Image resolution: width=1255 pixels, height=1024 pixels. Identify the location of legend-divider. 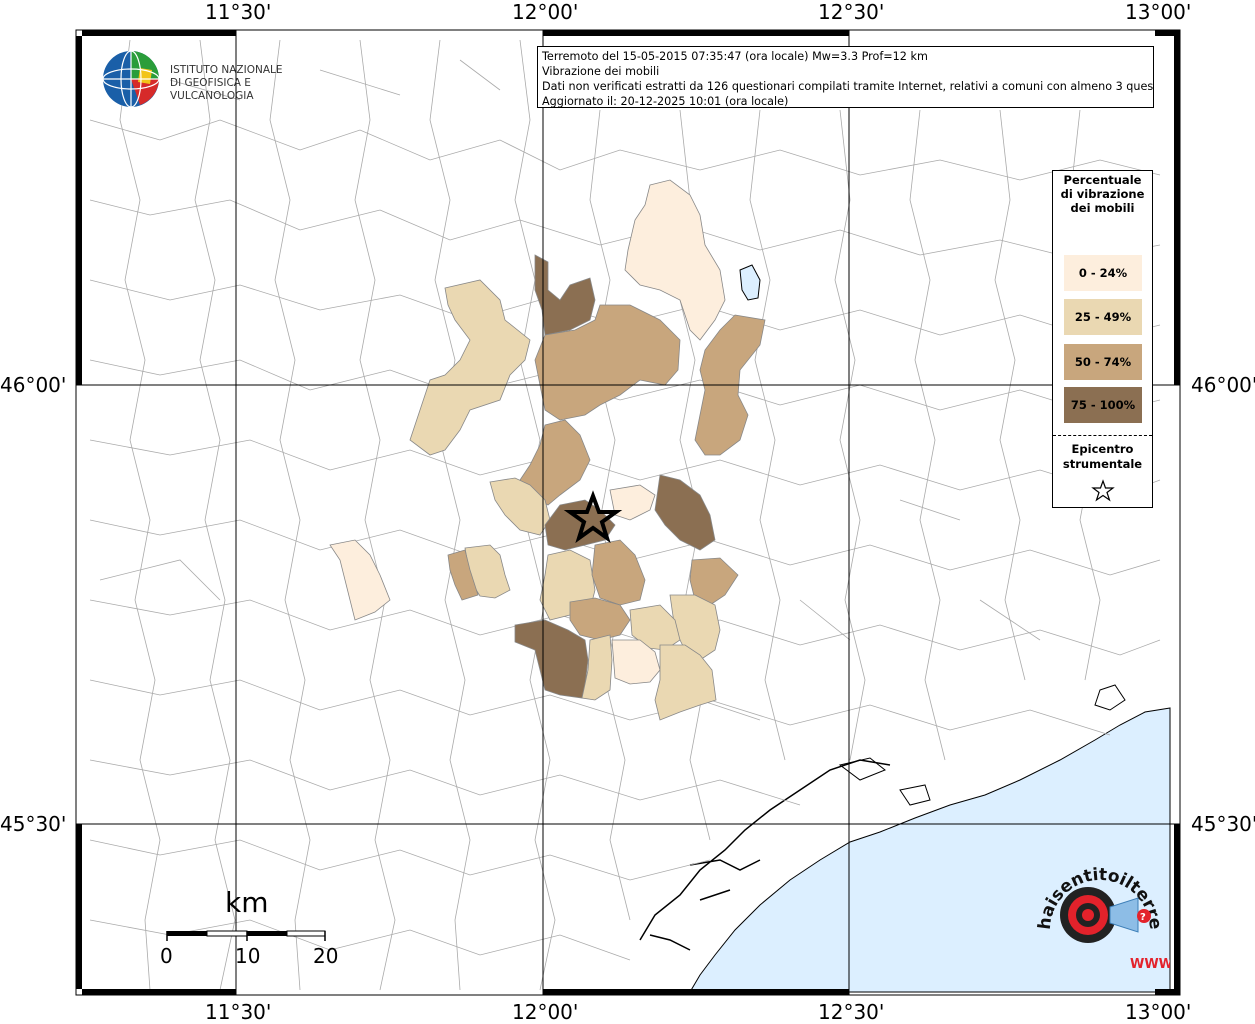
(1102, 435).